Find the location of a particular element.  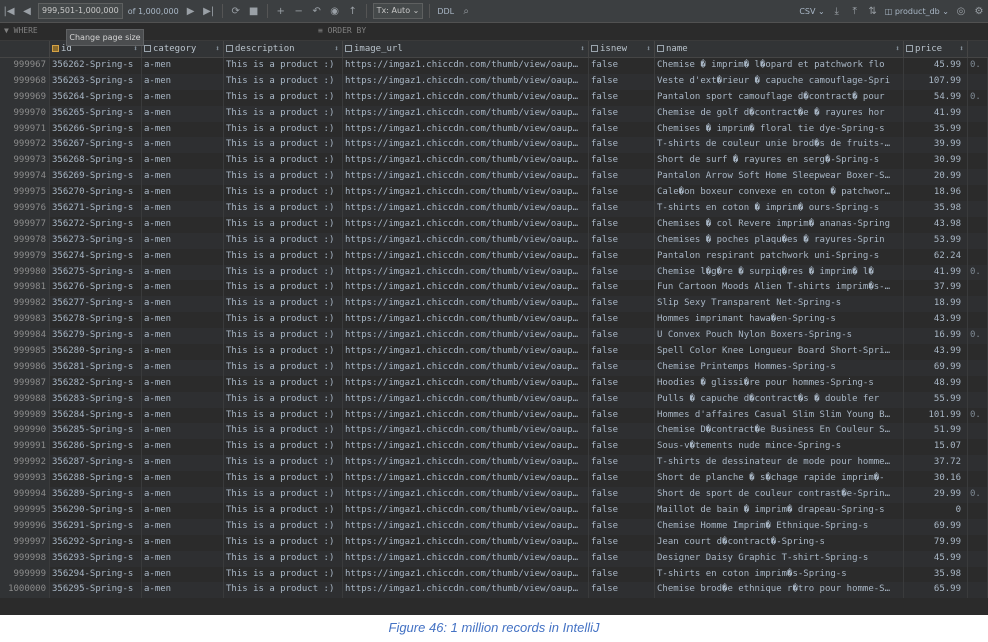

row-number: 999982 is located at coordinates (25, 304).